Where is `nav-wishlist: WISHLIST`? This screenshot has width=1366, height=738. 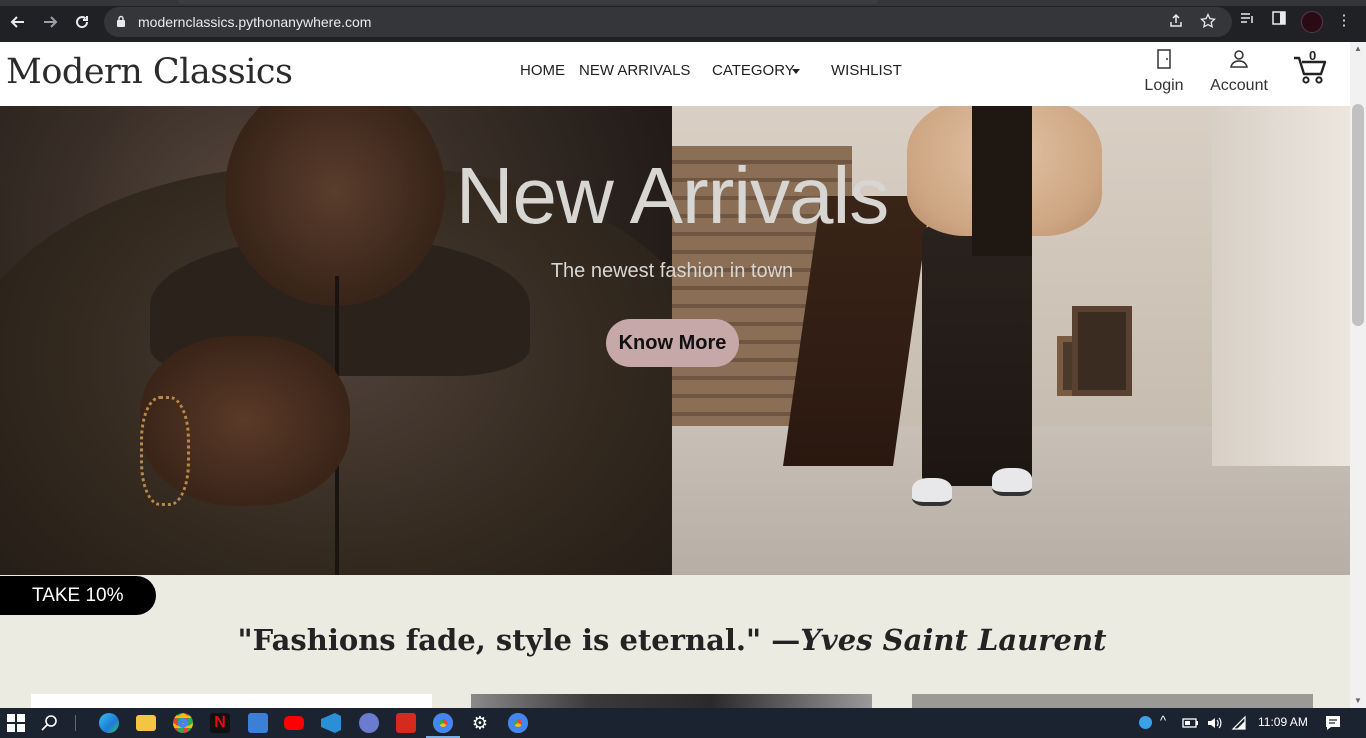
nav-wishlist: WISHLIST is located at coordinates (866, 70).